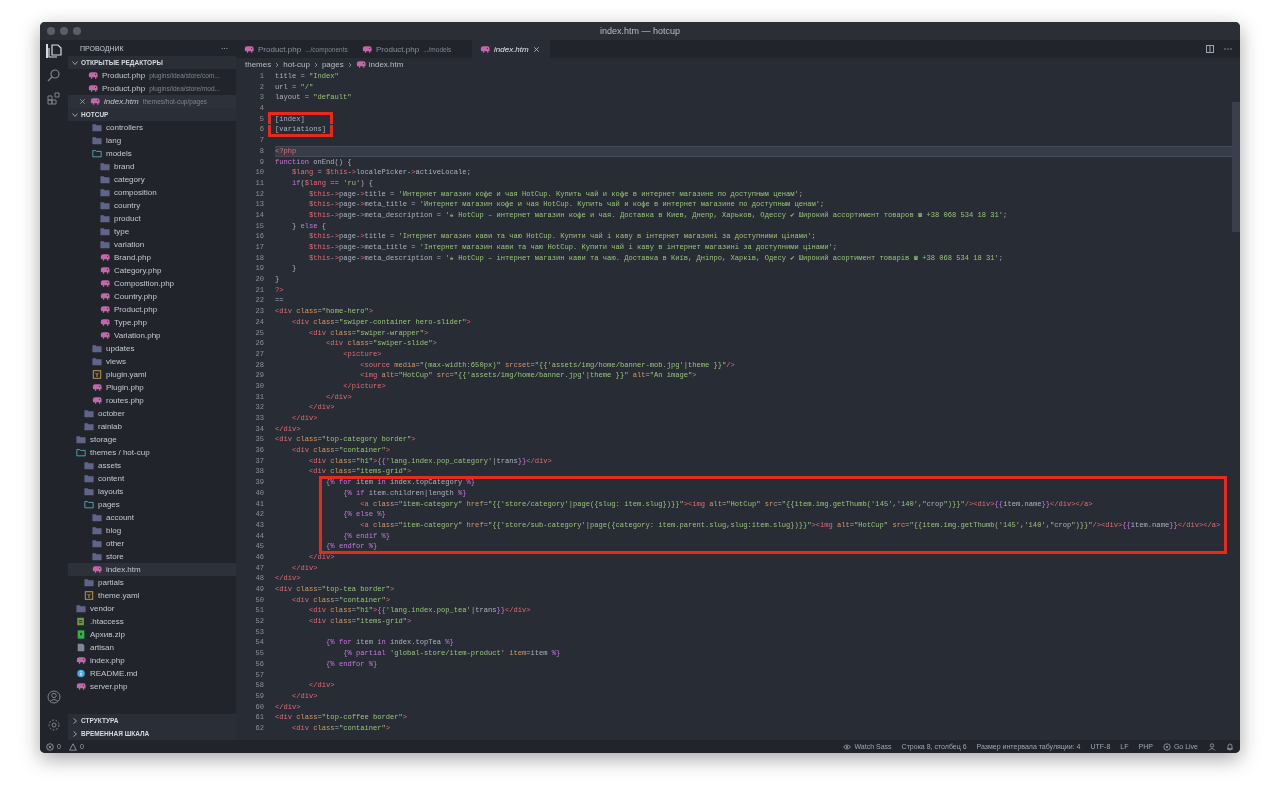 The image size is (1280, 811). What do you see at coordinates (152, 452) in the screenshot?
I see `folder-item: themes / hot-cup` at bounding box center [152, 452].